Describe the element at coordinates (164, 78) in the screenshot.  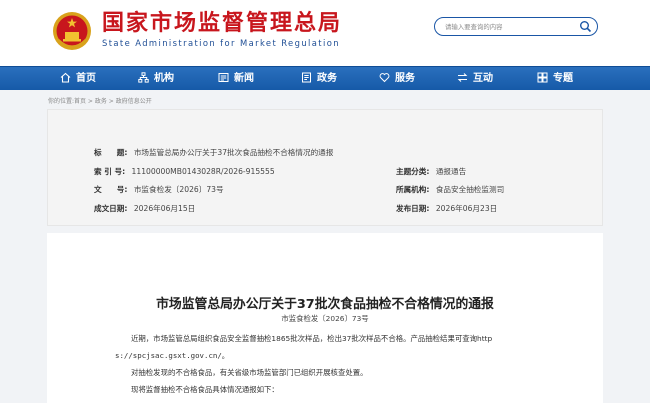
I see `nav-label: 机构` at that location.